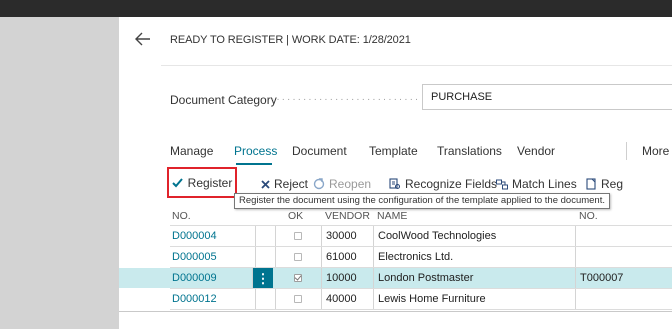  I want to click on recognize-fields-icon, so click(395, 184).